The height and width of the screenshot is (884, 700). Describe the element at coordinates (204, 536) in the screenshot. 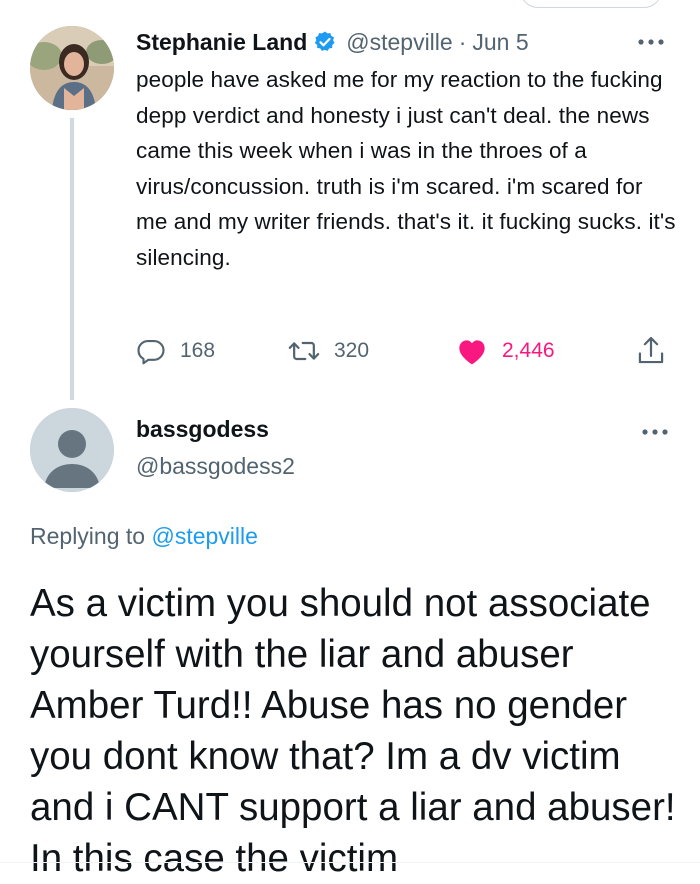

I see `replying-to-mention: @stepville` at that location.